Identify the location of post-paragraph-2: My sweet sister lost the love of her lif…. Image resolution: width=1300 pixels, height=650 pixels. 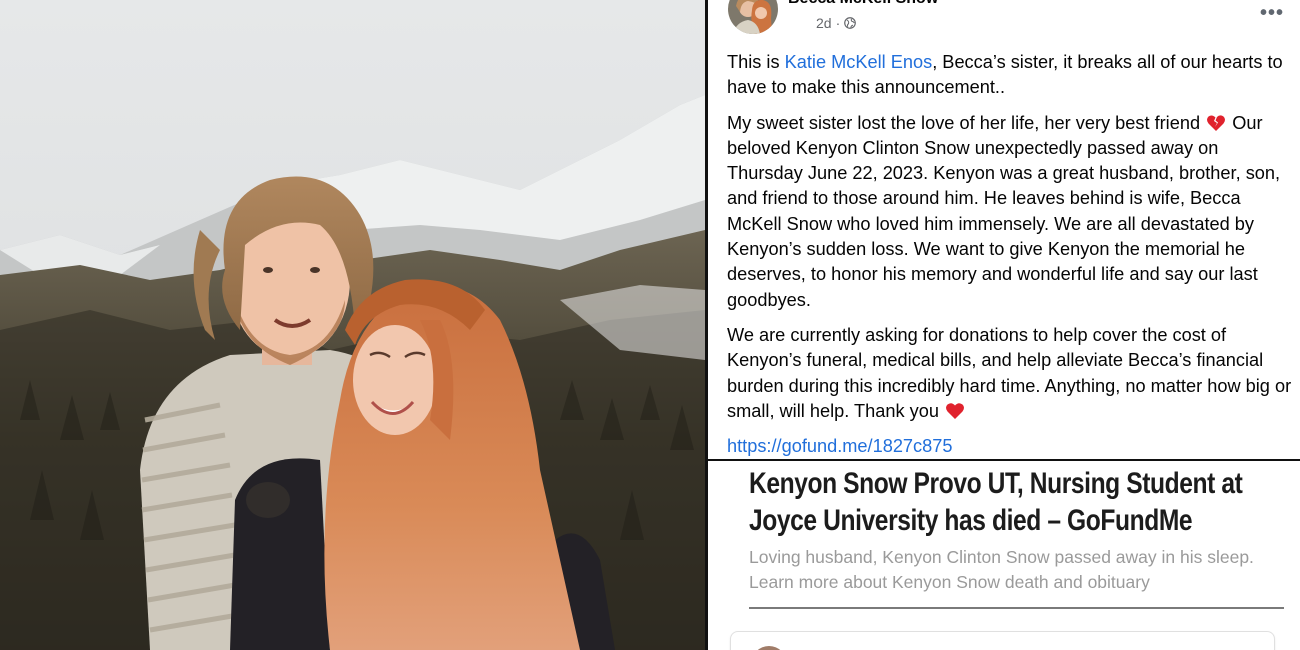
(1010, 212).